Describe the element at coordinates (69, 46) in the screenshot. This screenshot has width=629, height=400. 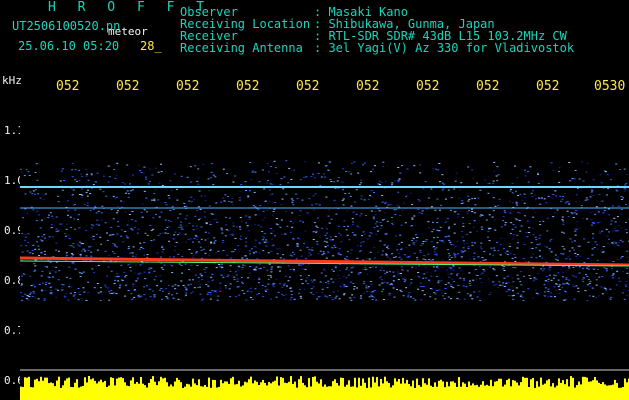
I see `datetime-label: 25.06.10 05:20` at that location.